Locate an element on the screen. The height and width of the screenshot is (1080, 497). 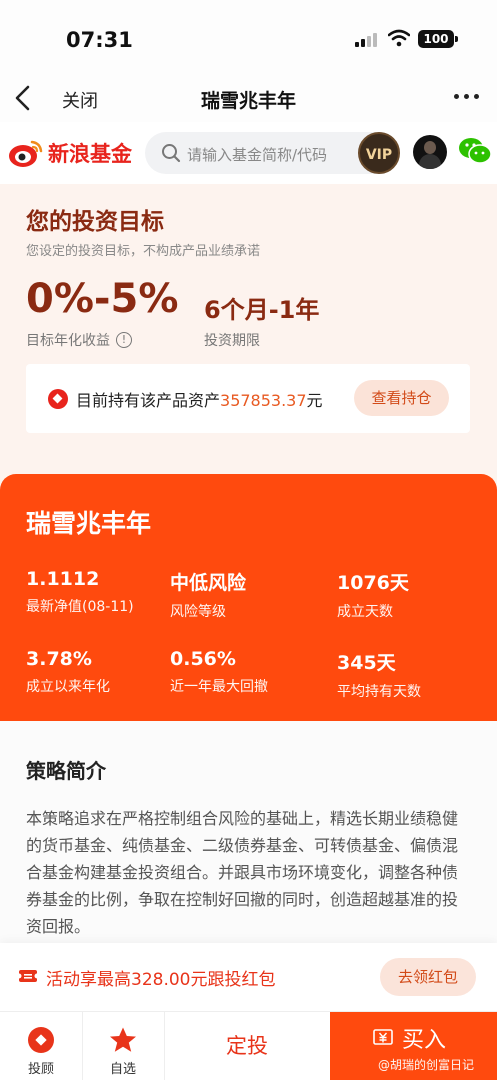
star-icon is located at coordinates (123, 1039).